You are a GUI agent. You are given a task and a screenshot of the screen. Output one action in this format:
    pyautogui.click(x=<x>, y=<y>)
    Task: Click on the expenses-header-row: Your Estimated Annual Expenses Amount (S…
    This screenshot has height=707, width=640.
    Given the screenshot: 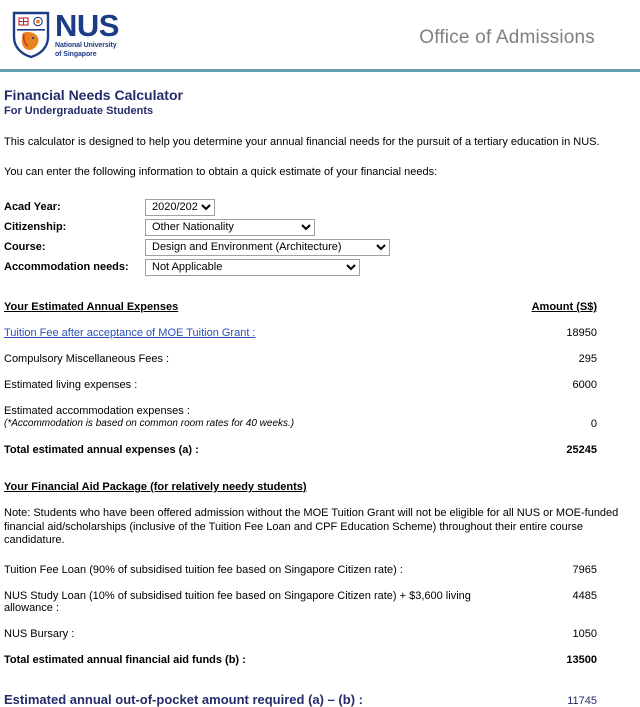 What is the action you would take?
    pyautogui.click(x=320, y=307)
    